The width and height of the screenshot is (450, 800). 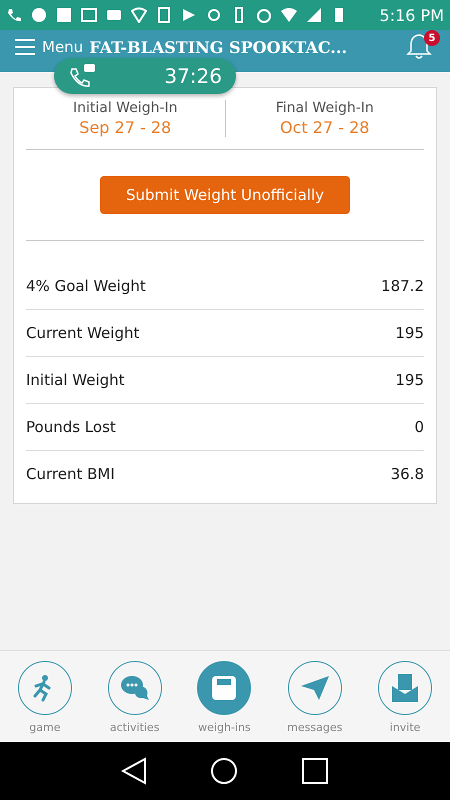 What do you see at coordinates (134, 688) in the screenshot?
I see `chat-bubbles-icon` at bounding box center [134, 688].